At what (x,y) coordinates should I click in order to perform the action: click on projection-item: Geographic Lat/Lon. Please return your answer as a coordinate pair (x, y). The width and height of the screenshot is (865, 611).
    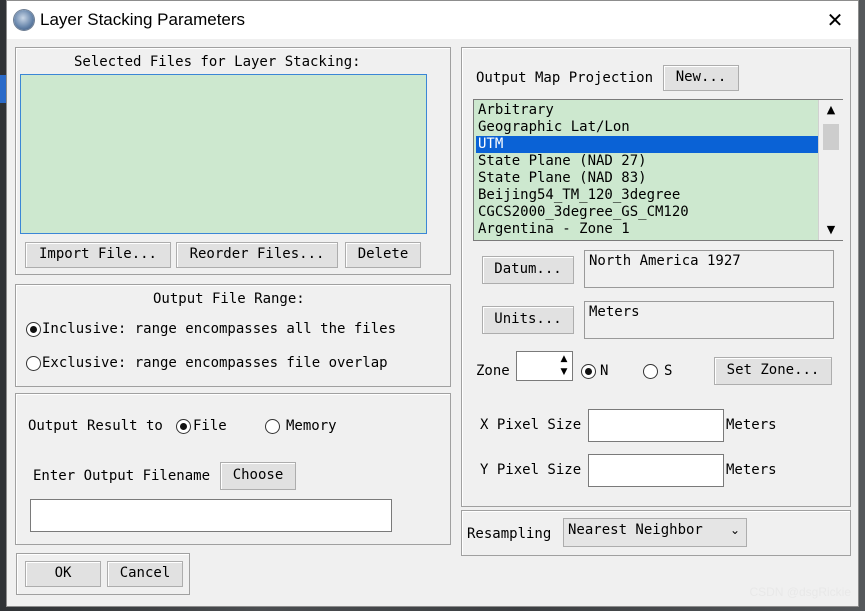
    Looking at the image, I should click on (553, 127).